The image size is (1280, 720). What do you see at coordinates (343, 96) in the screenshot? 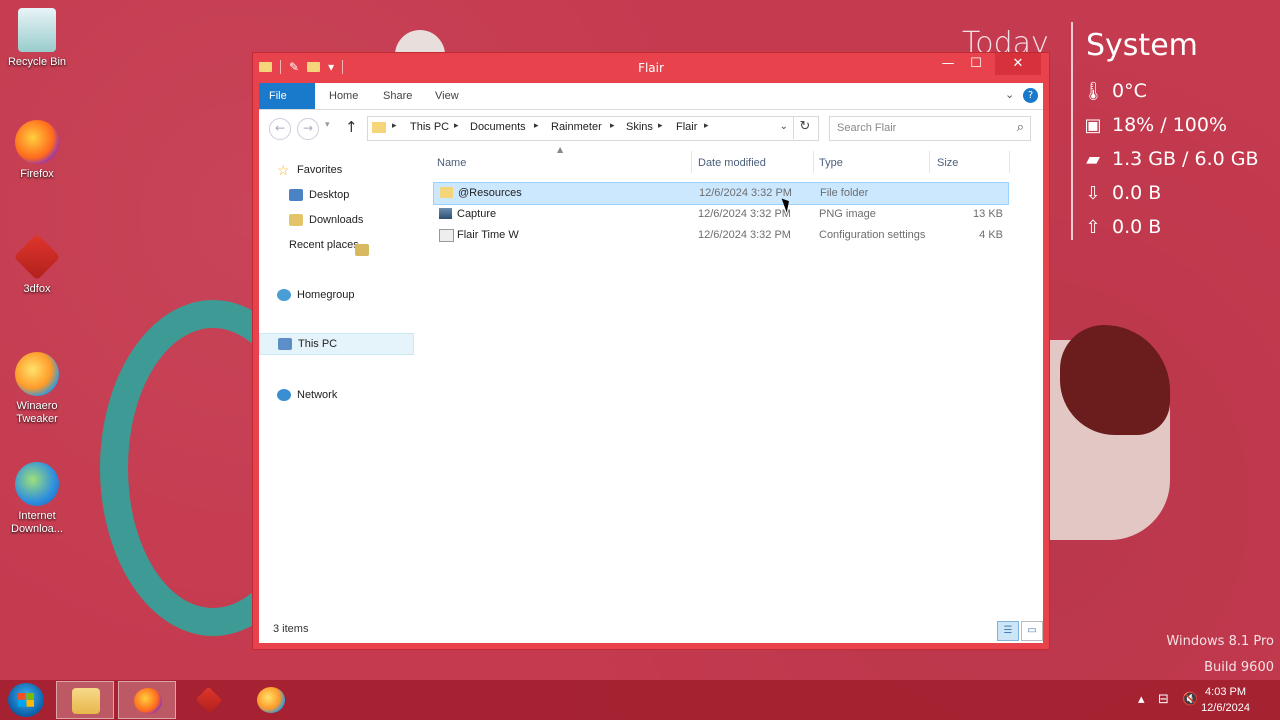
I see `tab-home: Home` at bounding box center [343, 96].